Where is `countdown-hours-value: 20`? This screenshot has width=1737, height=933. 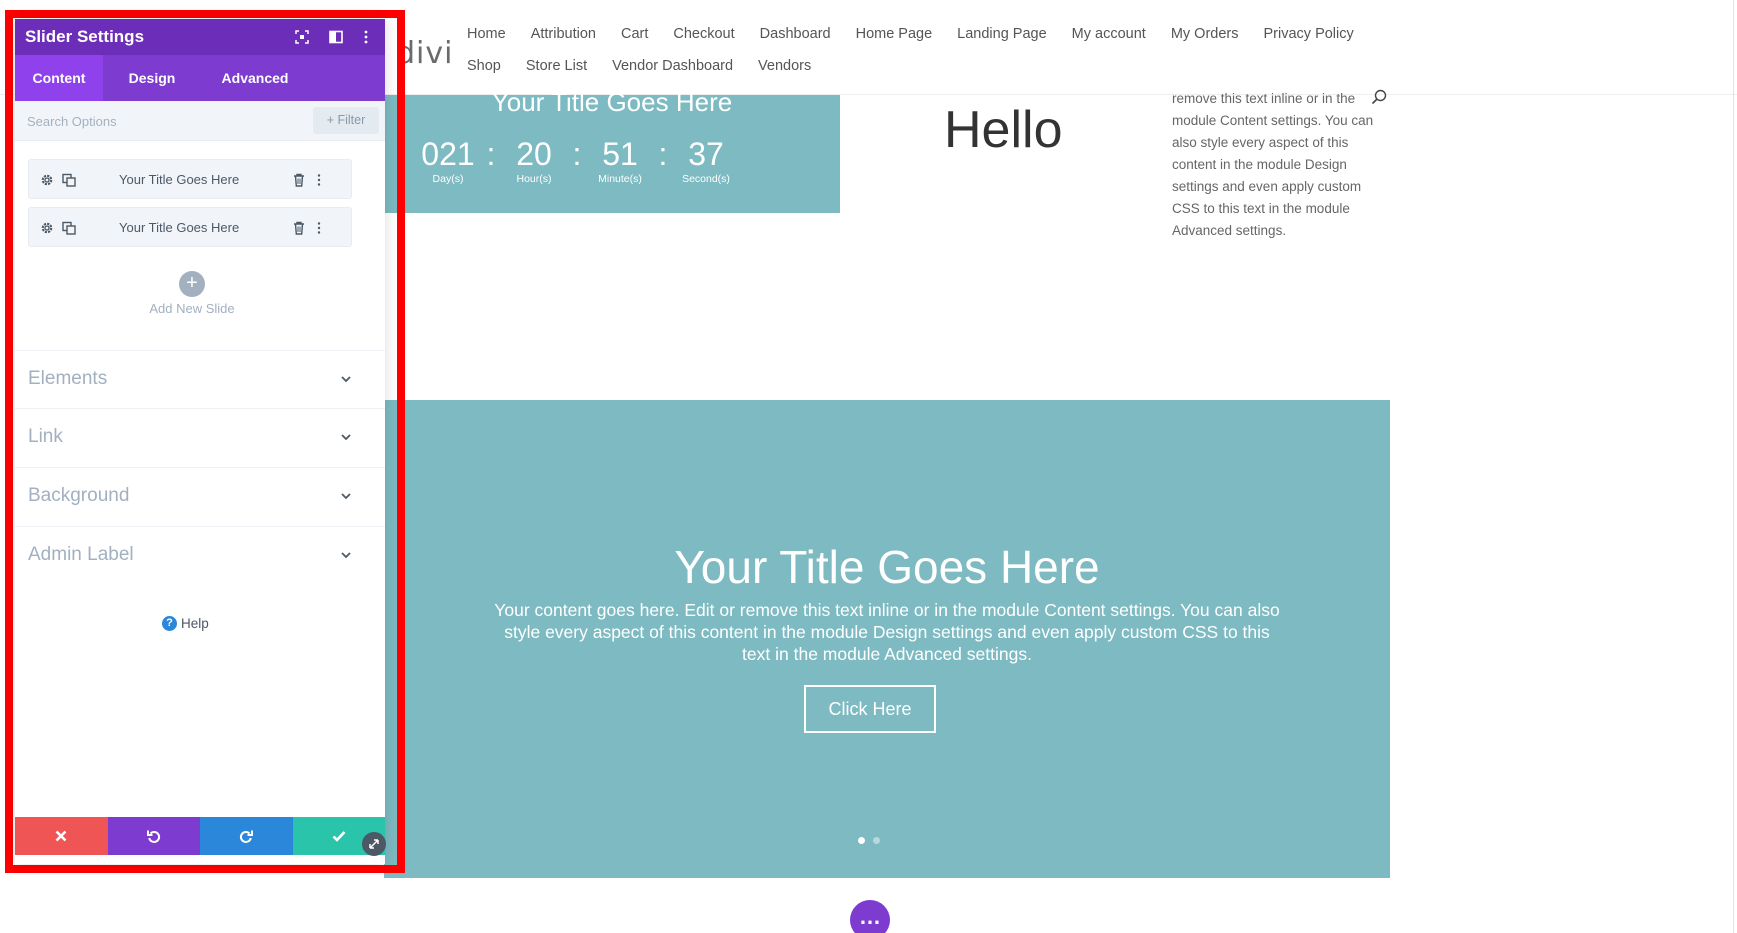 countdown-hours-value: 20 is located at coordinates (534, 154).